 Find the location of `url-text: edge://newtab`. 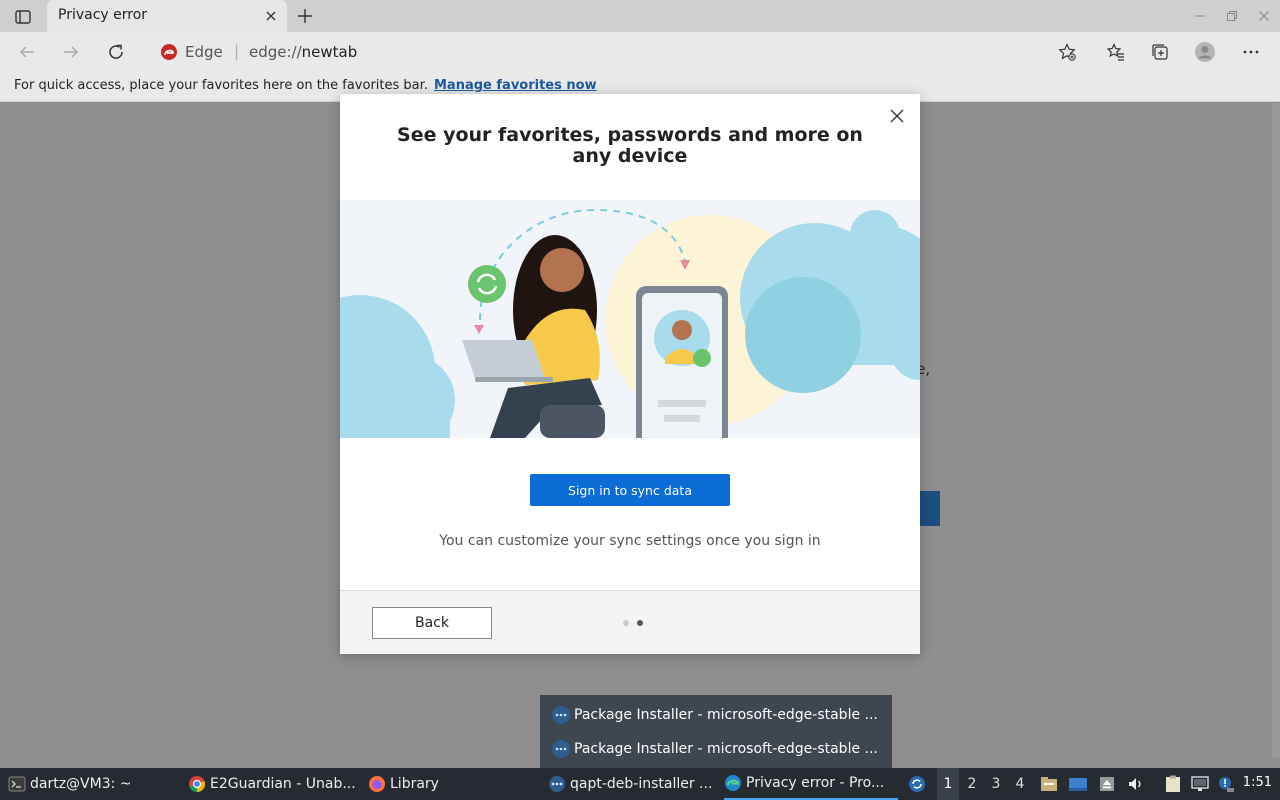

url-text: edge://newtab is located at coordinates (303, 52).